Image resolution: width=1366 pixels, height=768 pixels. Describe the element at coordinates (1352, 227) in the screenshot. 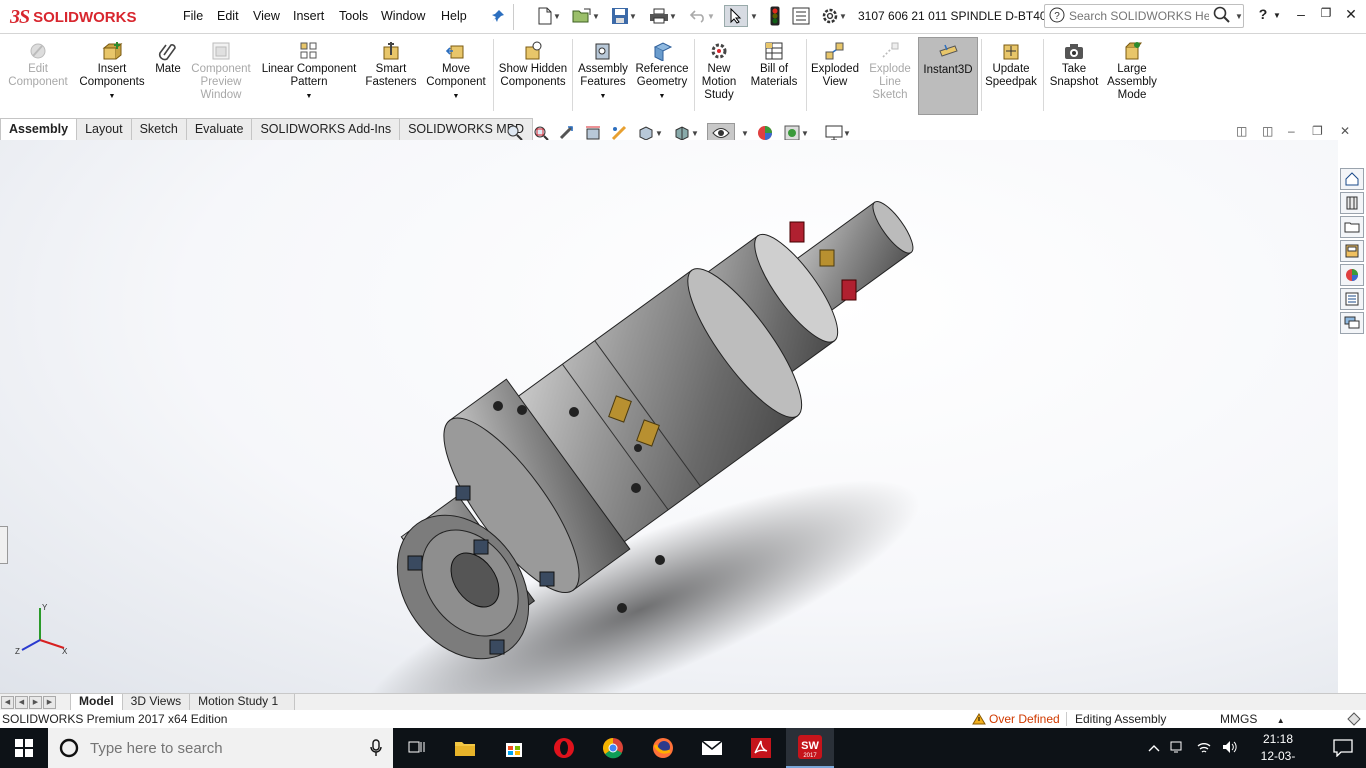

I see `file-explorer-folder-icon` at that location.